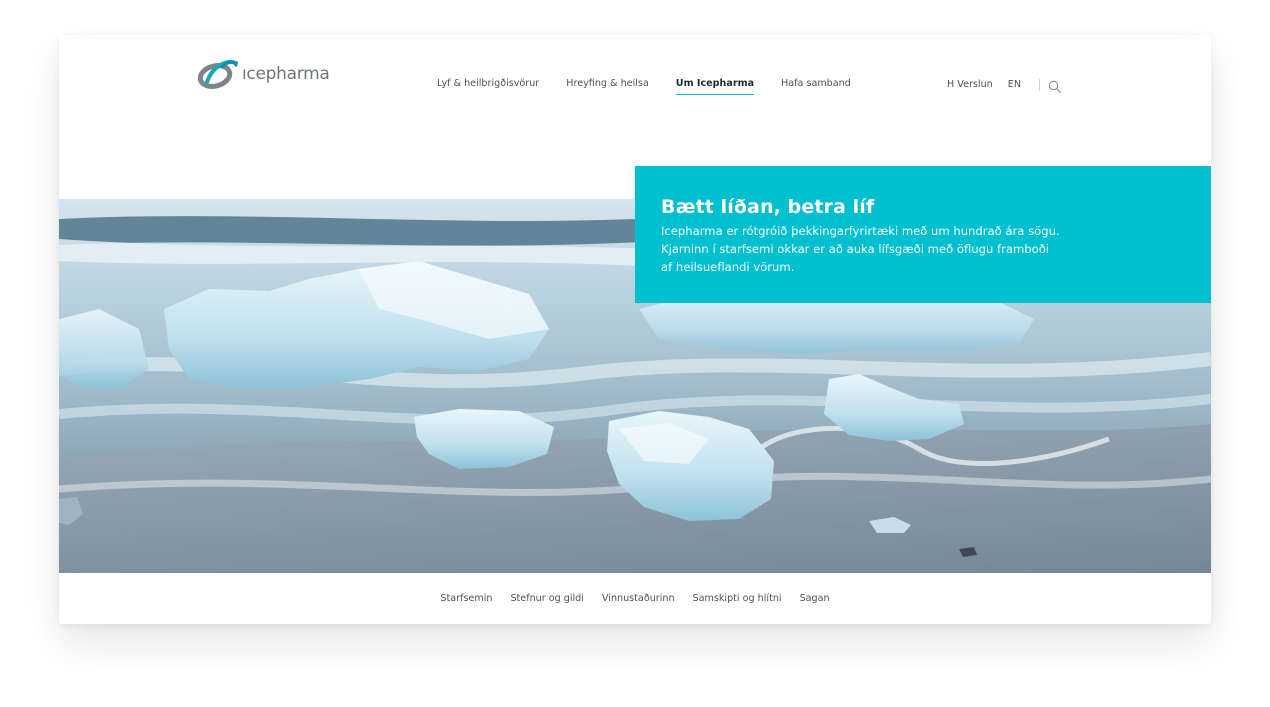 The width and height of the screenshot is (1270, 707). What do you see at coordinates (286, 74) in the screenshot?
I see `logo-text: ıcepharma` at bounding box center [286, 74].